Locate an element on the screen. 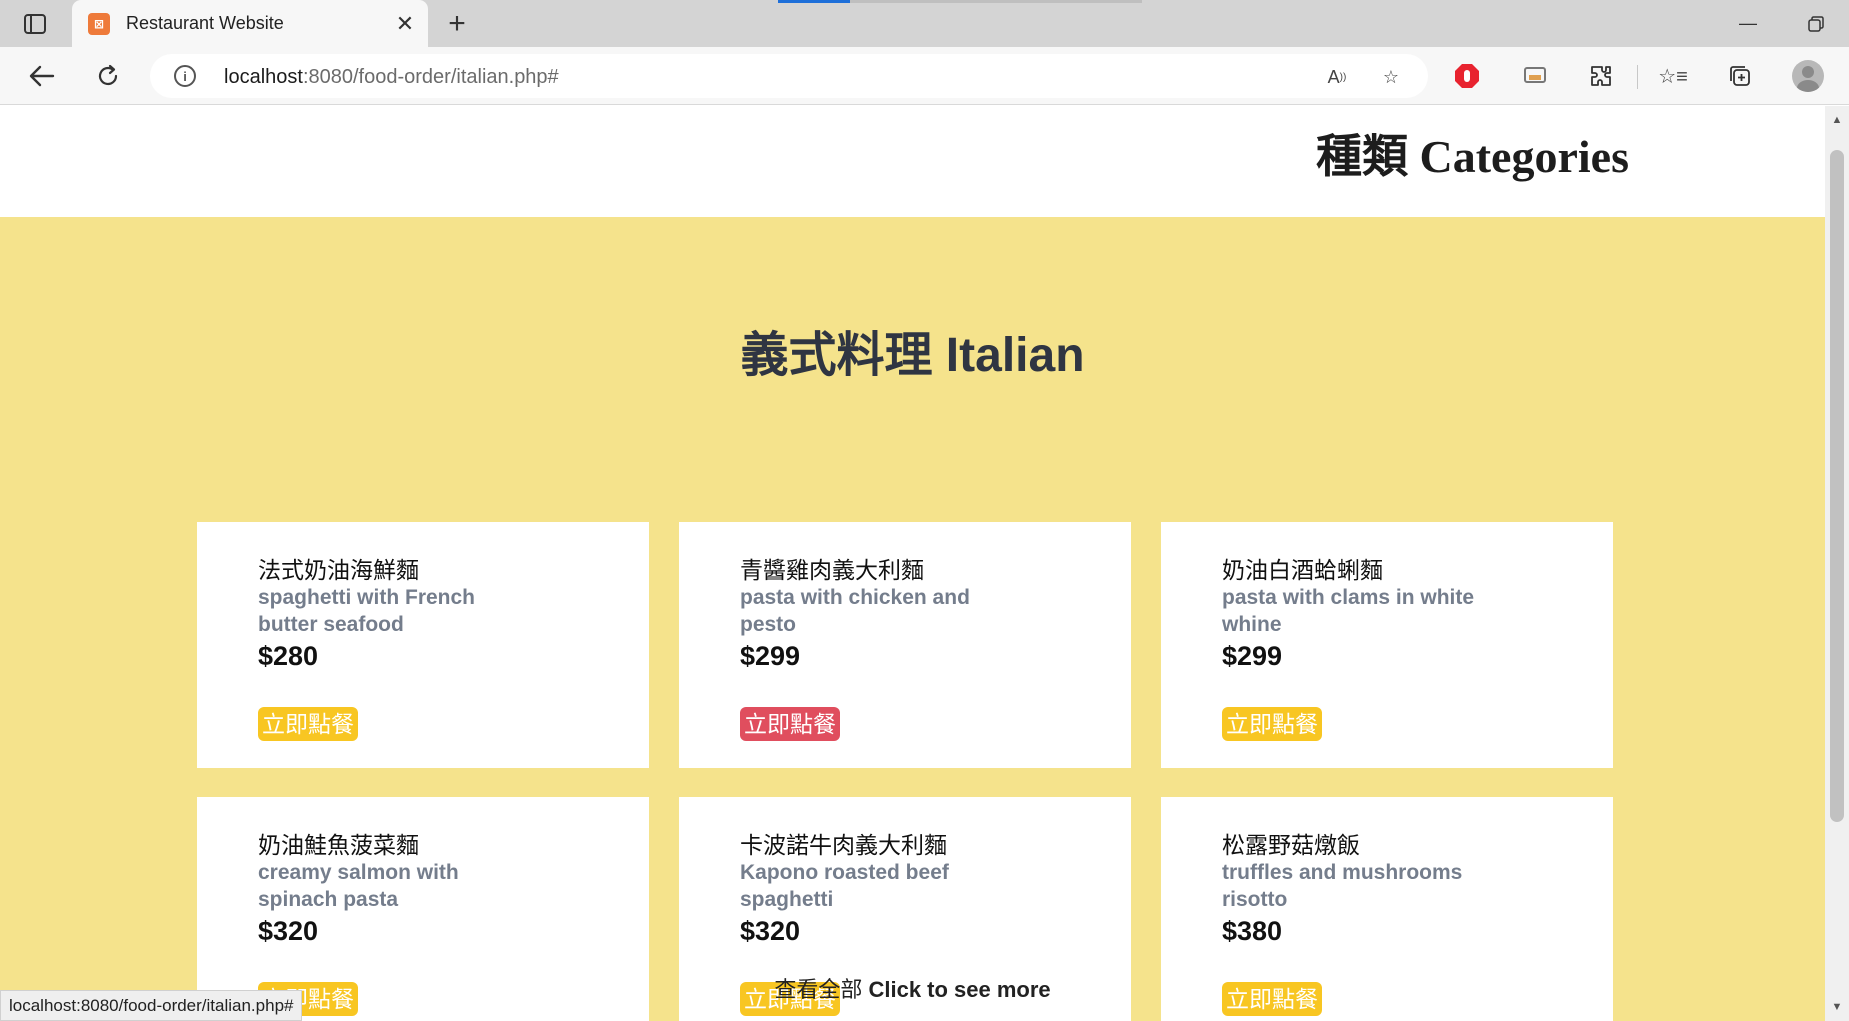  url-text: localhost:8080/food-order/italian.php# is located at coordinates (391, 77).